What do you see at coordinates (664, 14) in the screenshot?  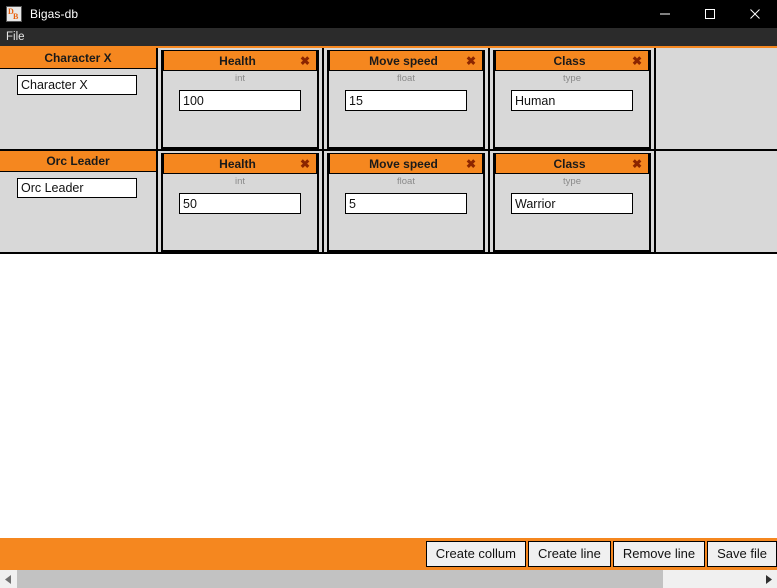 I see `minimize-icon` at bounding box center [664, 14].